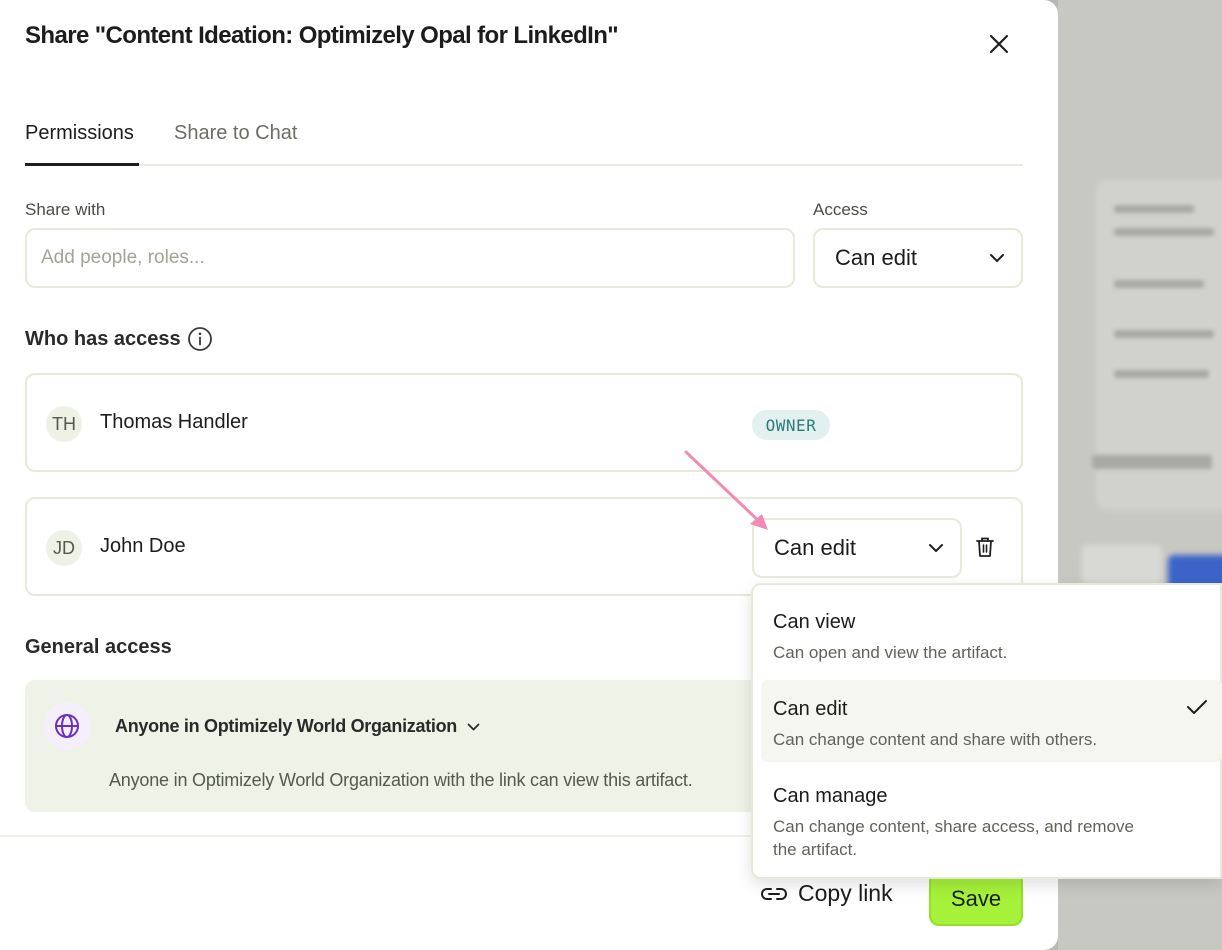 Image resolution: width=1222 pixels, height=950 pixels. I want to click on access-row-owner: TH Thomas Handler OWNER, so click(524, 422).